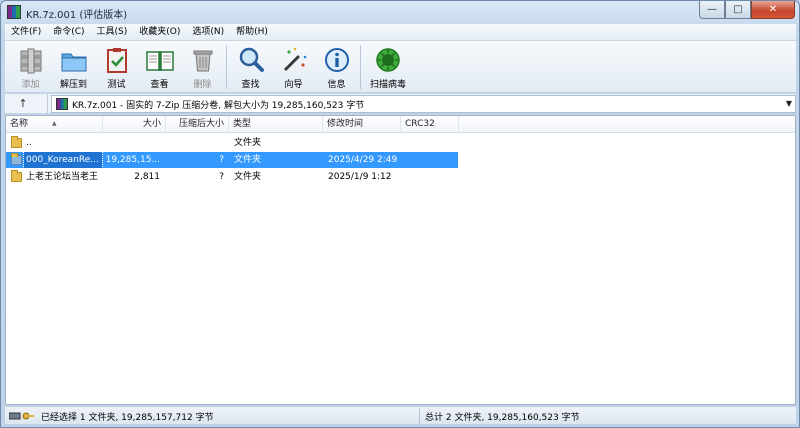 The width and height of the screenshot is (800, 428). What do you see at coordinates (712, 10) in the screenshot?
I see `minimize-button: —` at bounding box center [712, 10].